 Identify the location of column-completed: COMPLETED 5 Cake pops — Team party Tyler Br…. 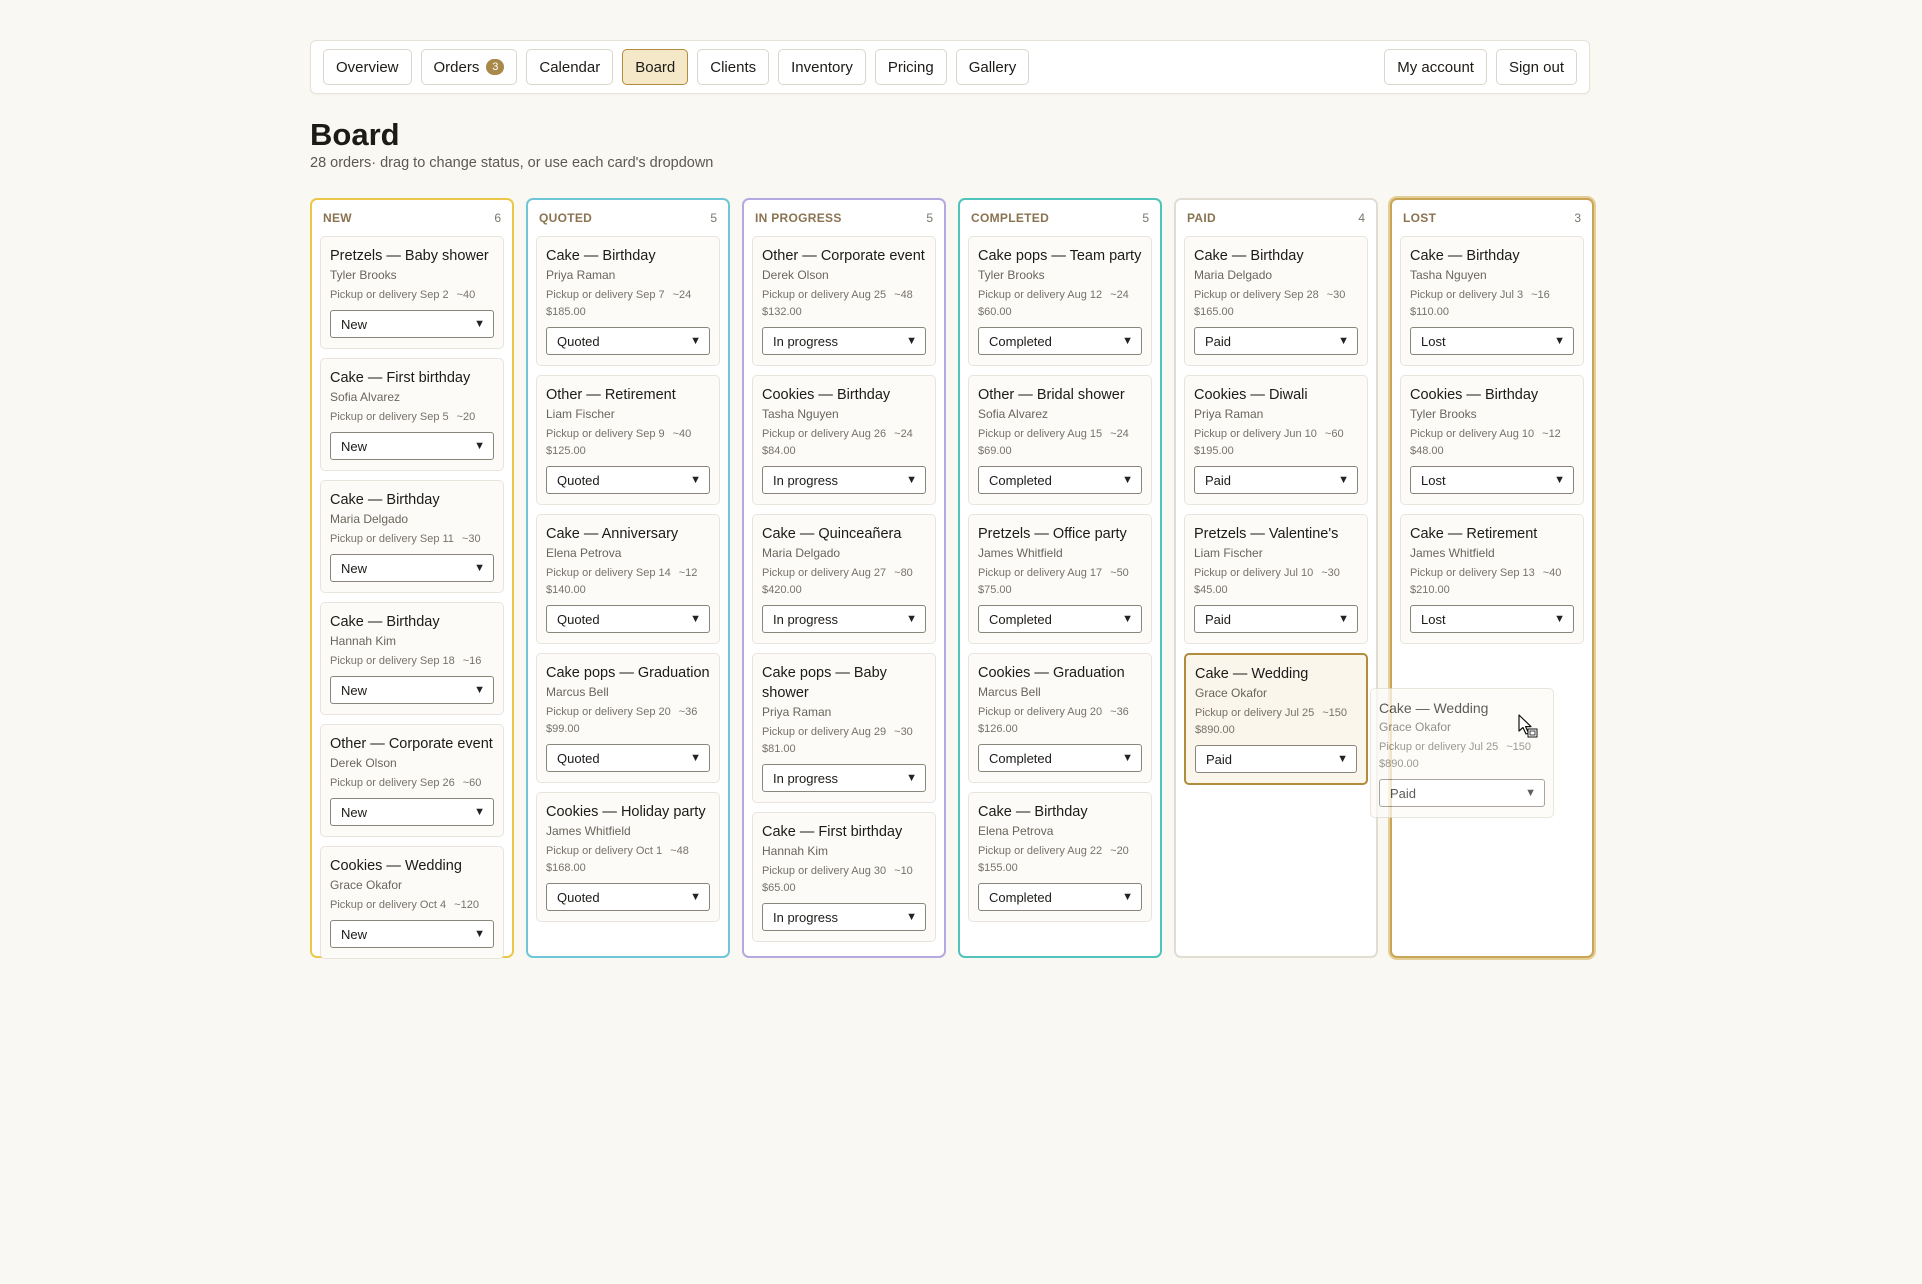
(1060, 578).